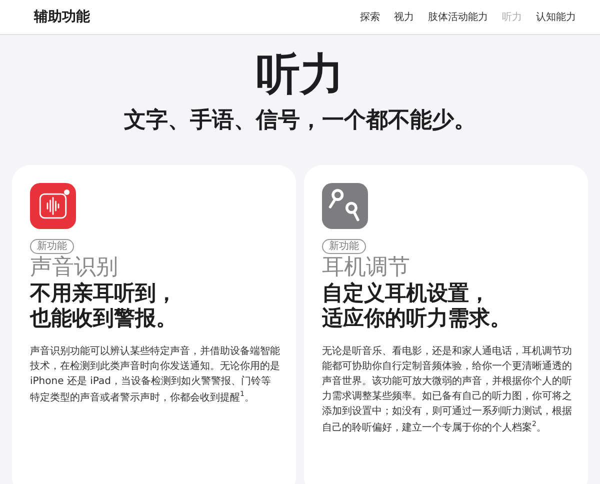 The image size is (600, 484). What do you see at coordinates (447, 390) in the screenshot?
I see `feature-description: 无论是听音乐、看电影，还是和家人通电话，耳机调节功能都可协助你自行定制音频体验，给你一个更清晰通透的声音世界。该功能可放大微弱的声音，并根据你个人的听力需求调整某些频率。如已备有自己的听力图，你可将之添加到设置中；如没有，则可通过一系列听力测试，根据自己的聆听偏好，建立一个专属于你的个人档案$^{2}$。` at bounding box center [447, 390].